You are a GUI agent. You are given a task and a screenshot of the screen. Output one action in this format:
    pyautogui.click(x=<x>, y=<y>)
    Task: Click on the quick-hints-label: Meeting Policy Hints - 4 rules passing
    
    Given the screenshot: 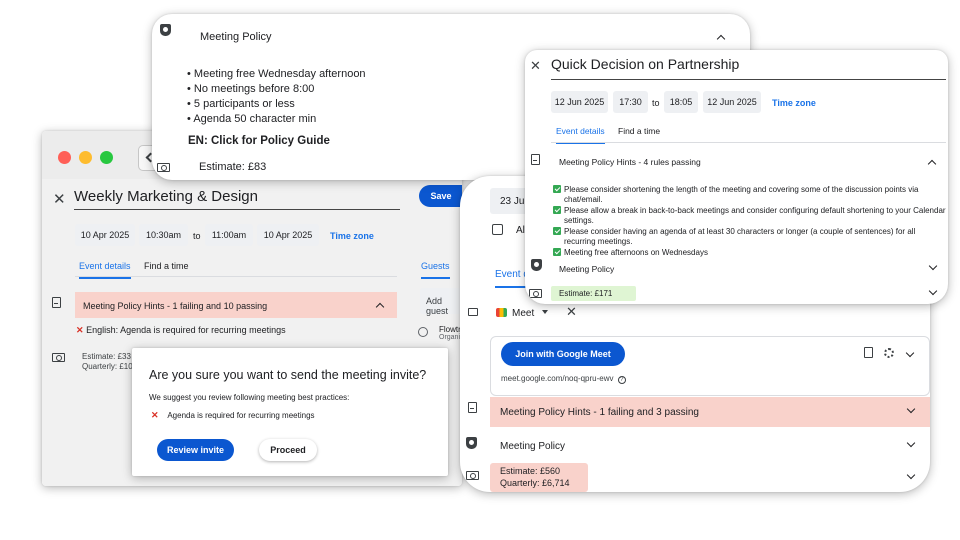 What is the action you would take?
    pyautogui.click(x=630, y=162)
    